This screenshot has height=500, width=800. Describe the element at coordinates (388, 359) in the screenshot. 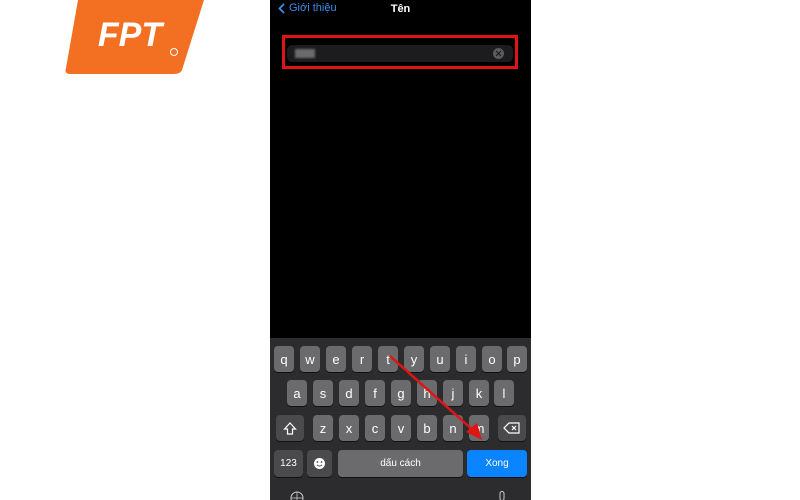

I see `key-t: t` at that location.